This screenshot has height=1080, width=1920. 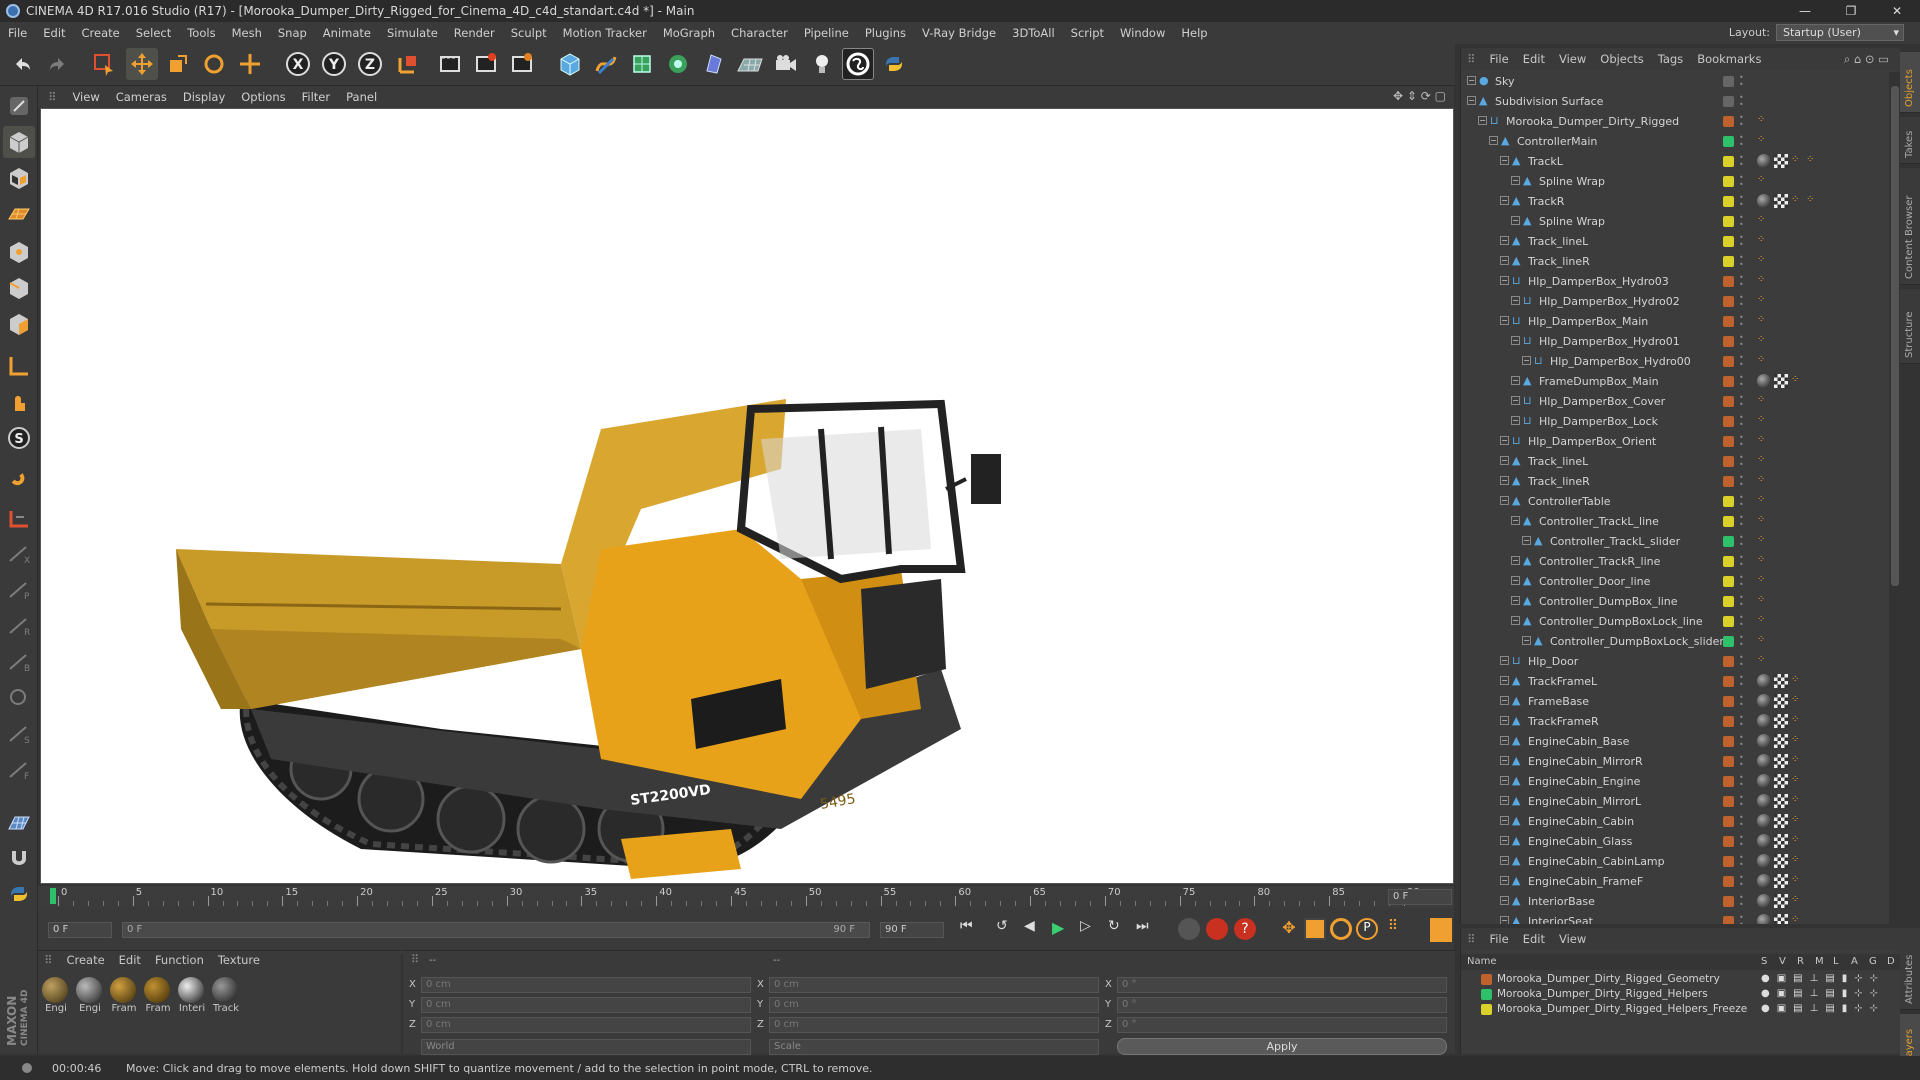 I want to click on viewport-menu-view: View, so click(x=85, y=97).